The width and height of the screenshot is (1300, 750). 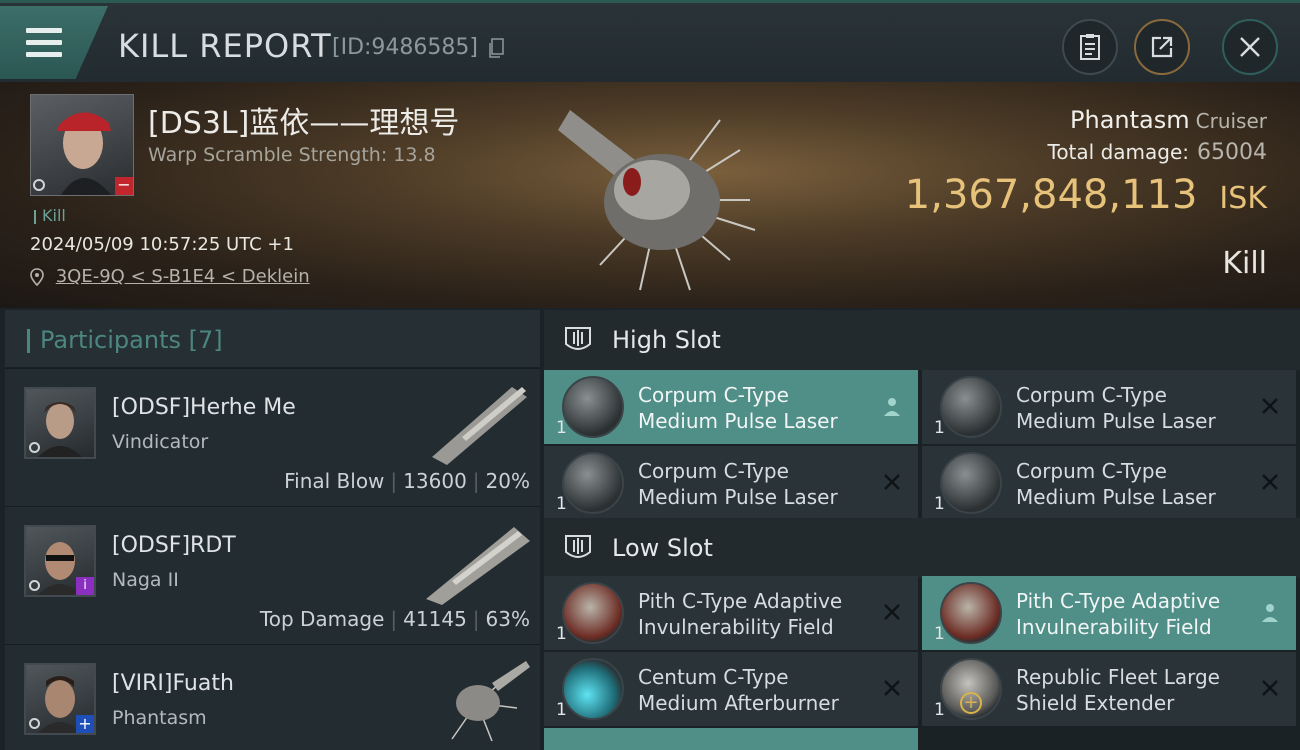 What do you see at coordinates (272, 575) in the screenshot?
I see `participant-row: i [ODSF]RDT Naga II Top Damage | 41145 | 63%` at bounding box center [272, 575].